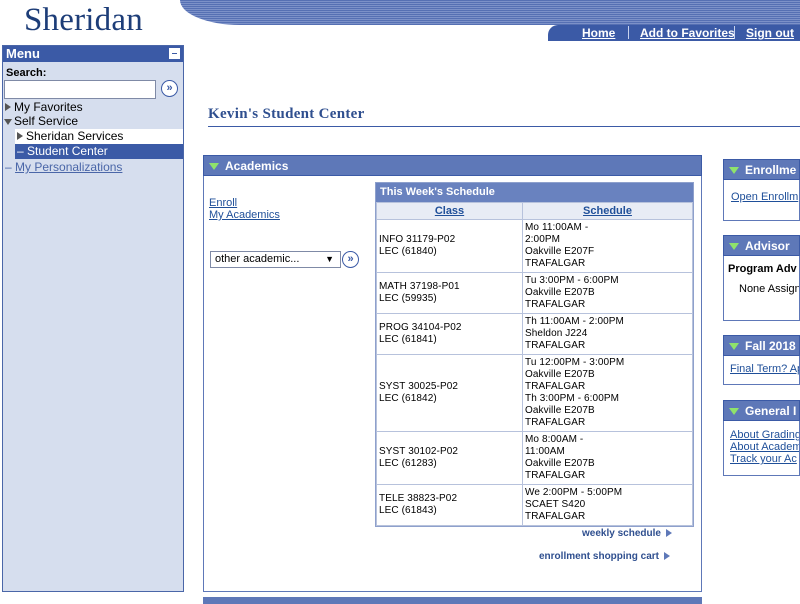 The height and width of the screenshot is (604, 800). I want to click on home-link: Home, so click(598, 33).